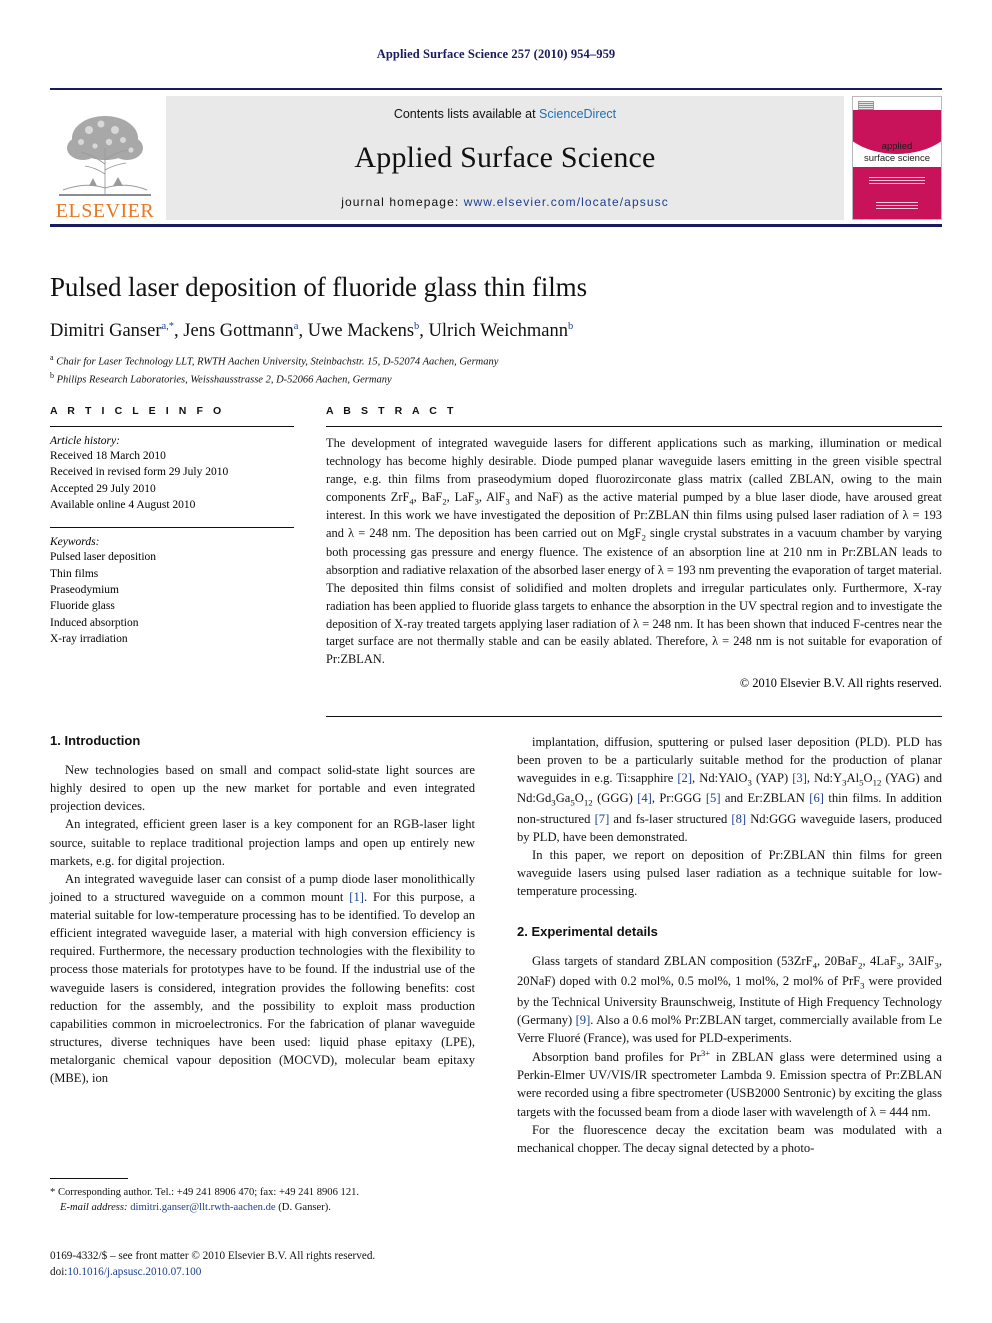  What do you see at coordinates (85, 441) in the screenshot?
I see `article-history-label: Article history:` at bounding box center [85, 441].